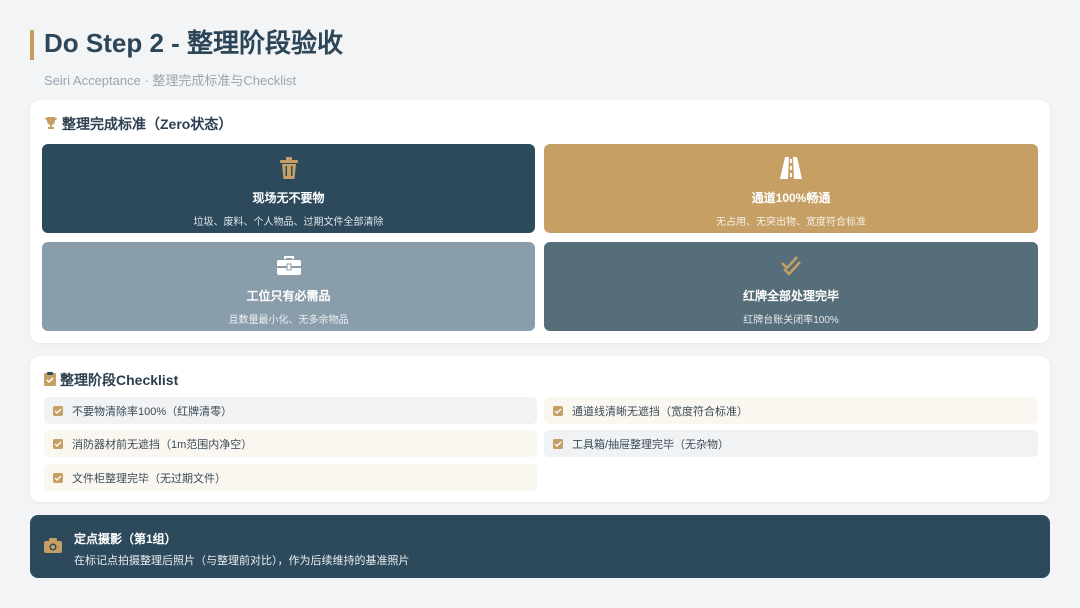 This screenshot has height=608, width=1080. I want to click on checklist-item: 文件柜整理完毕（无过期文件）, so click(290, 477).